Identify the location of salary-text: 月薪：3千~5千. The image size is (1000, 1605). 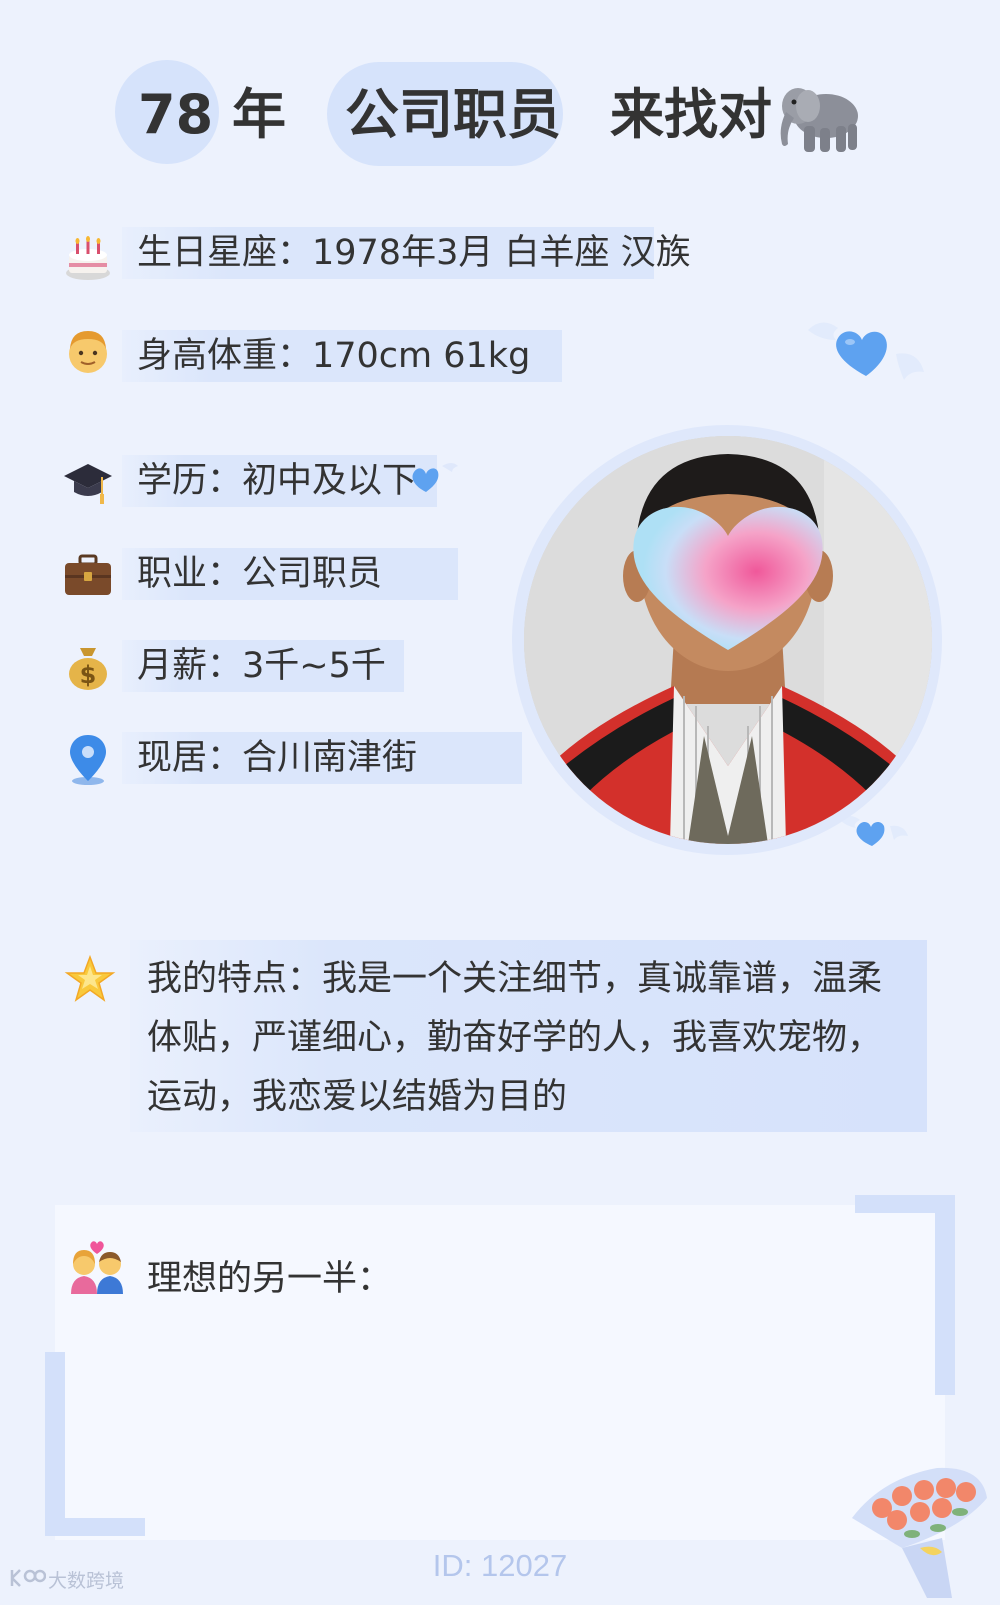
(261, 666).